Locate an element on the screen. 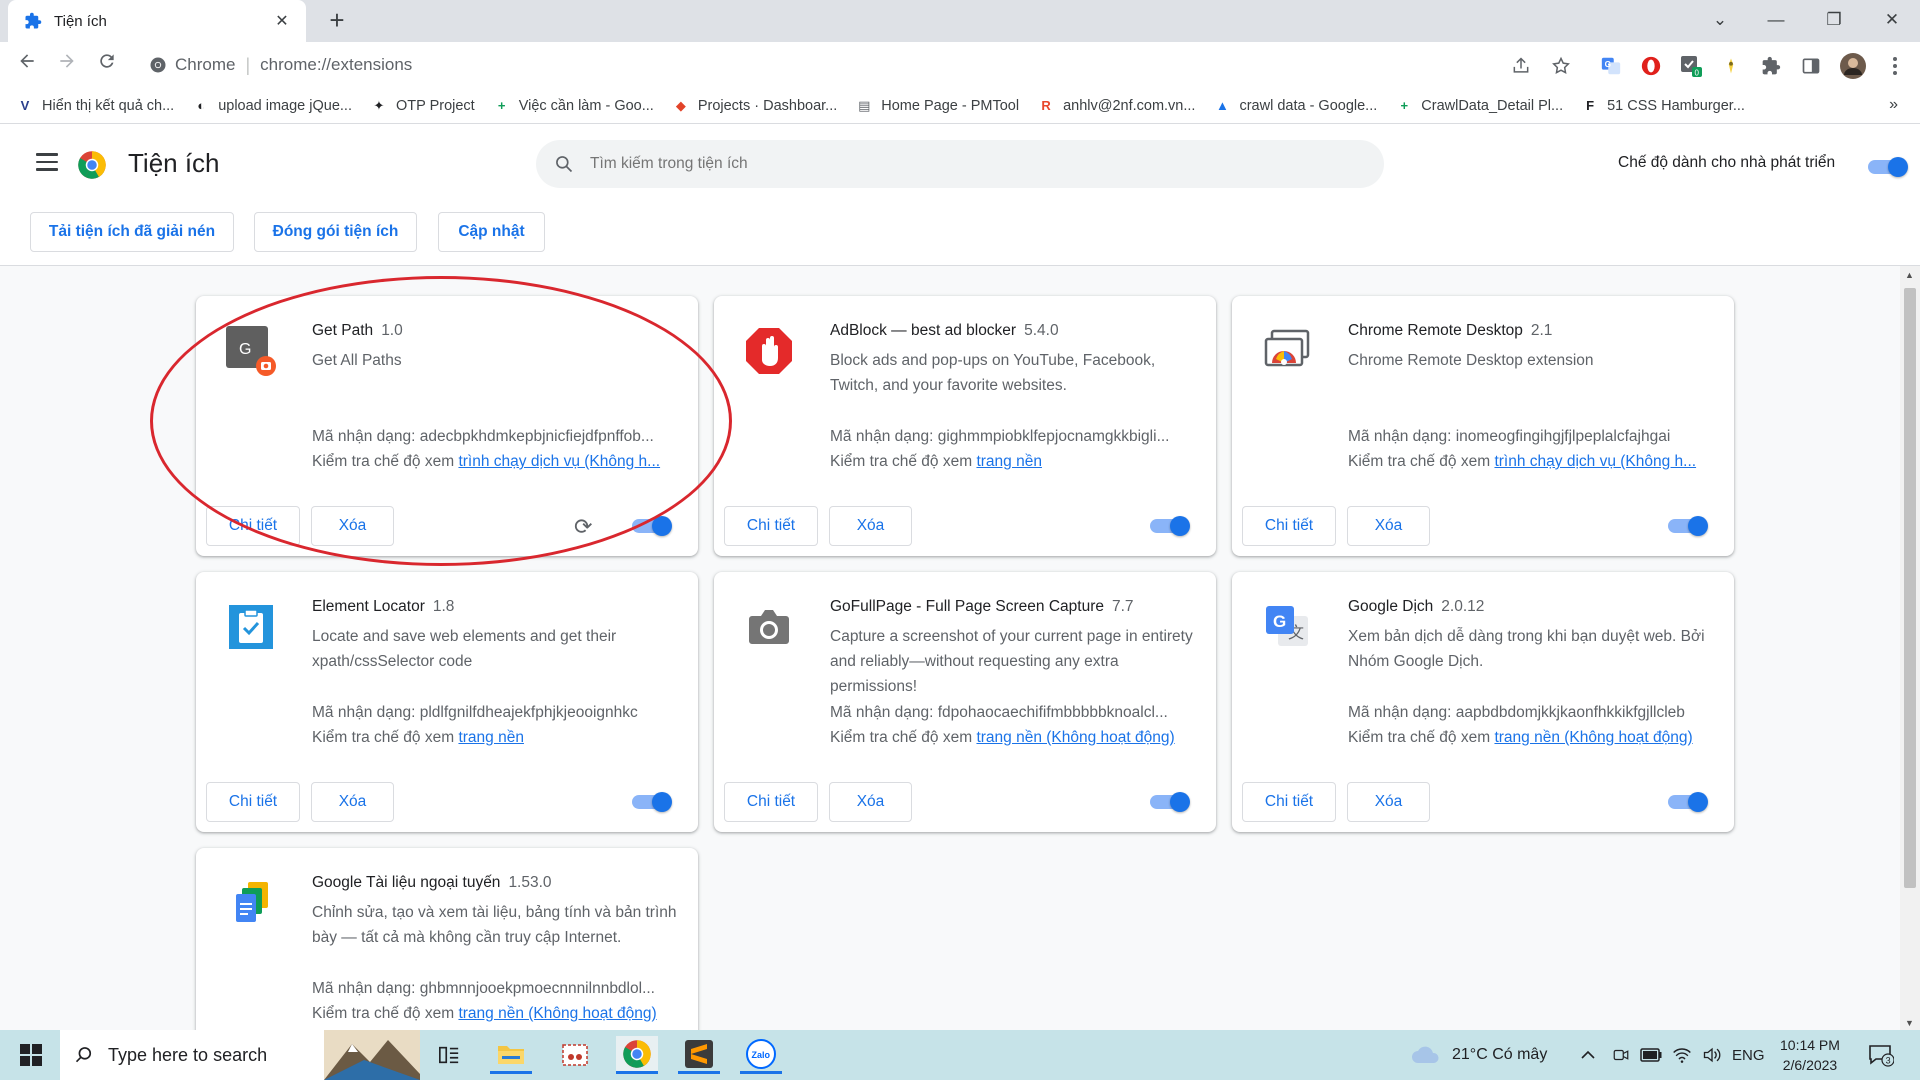  bookmark-star-icon is located at coordinates (1561, 66).